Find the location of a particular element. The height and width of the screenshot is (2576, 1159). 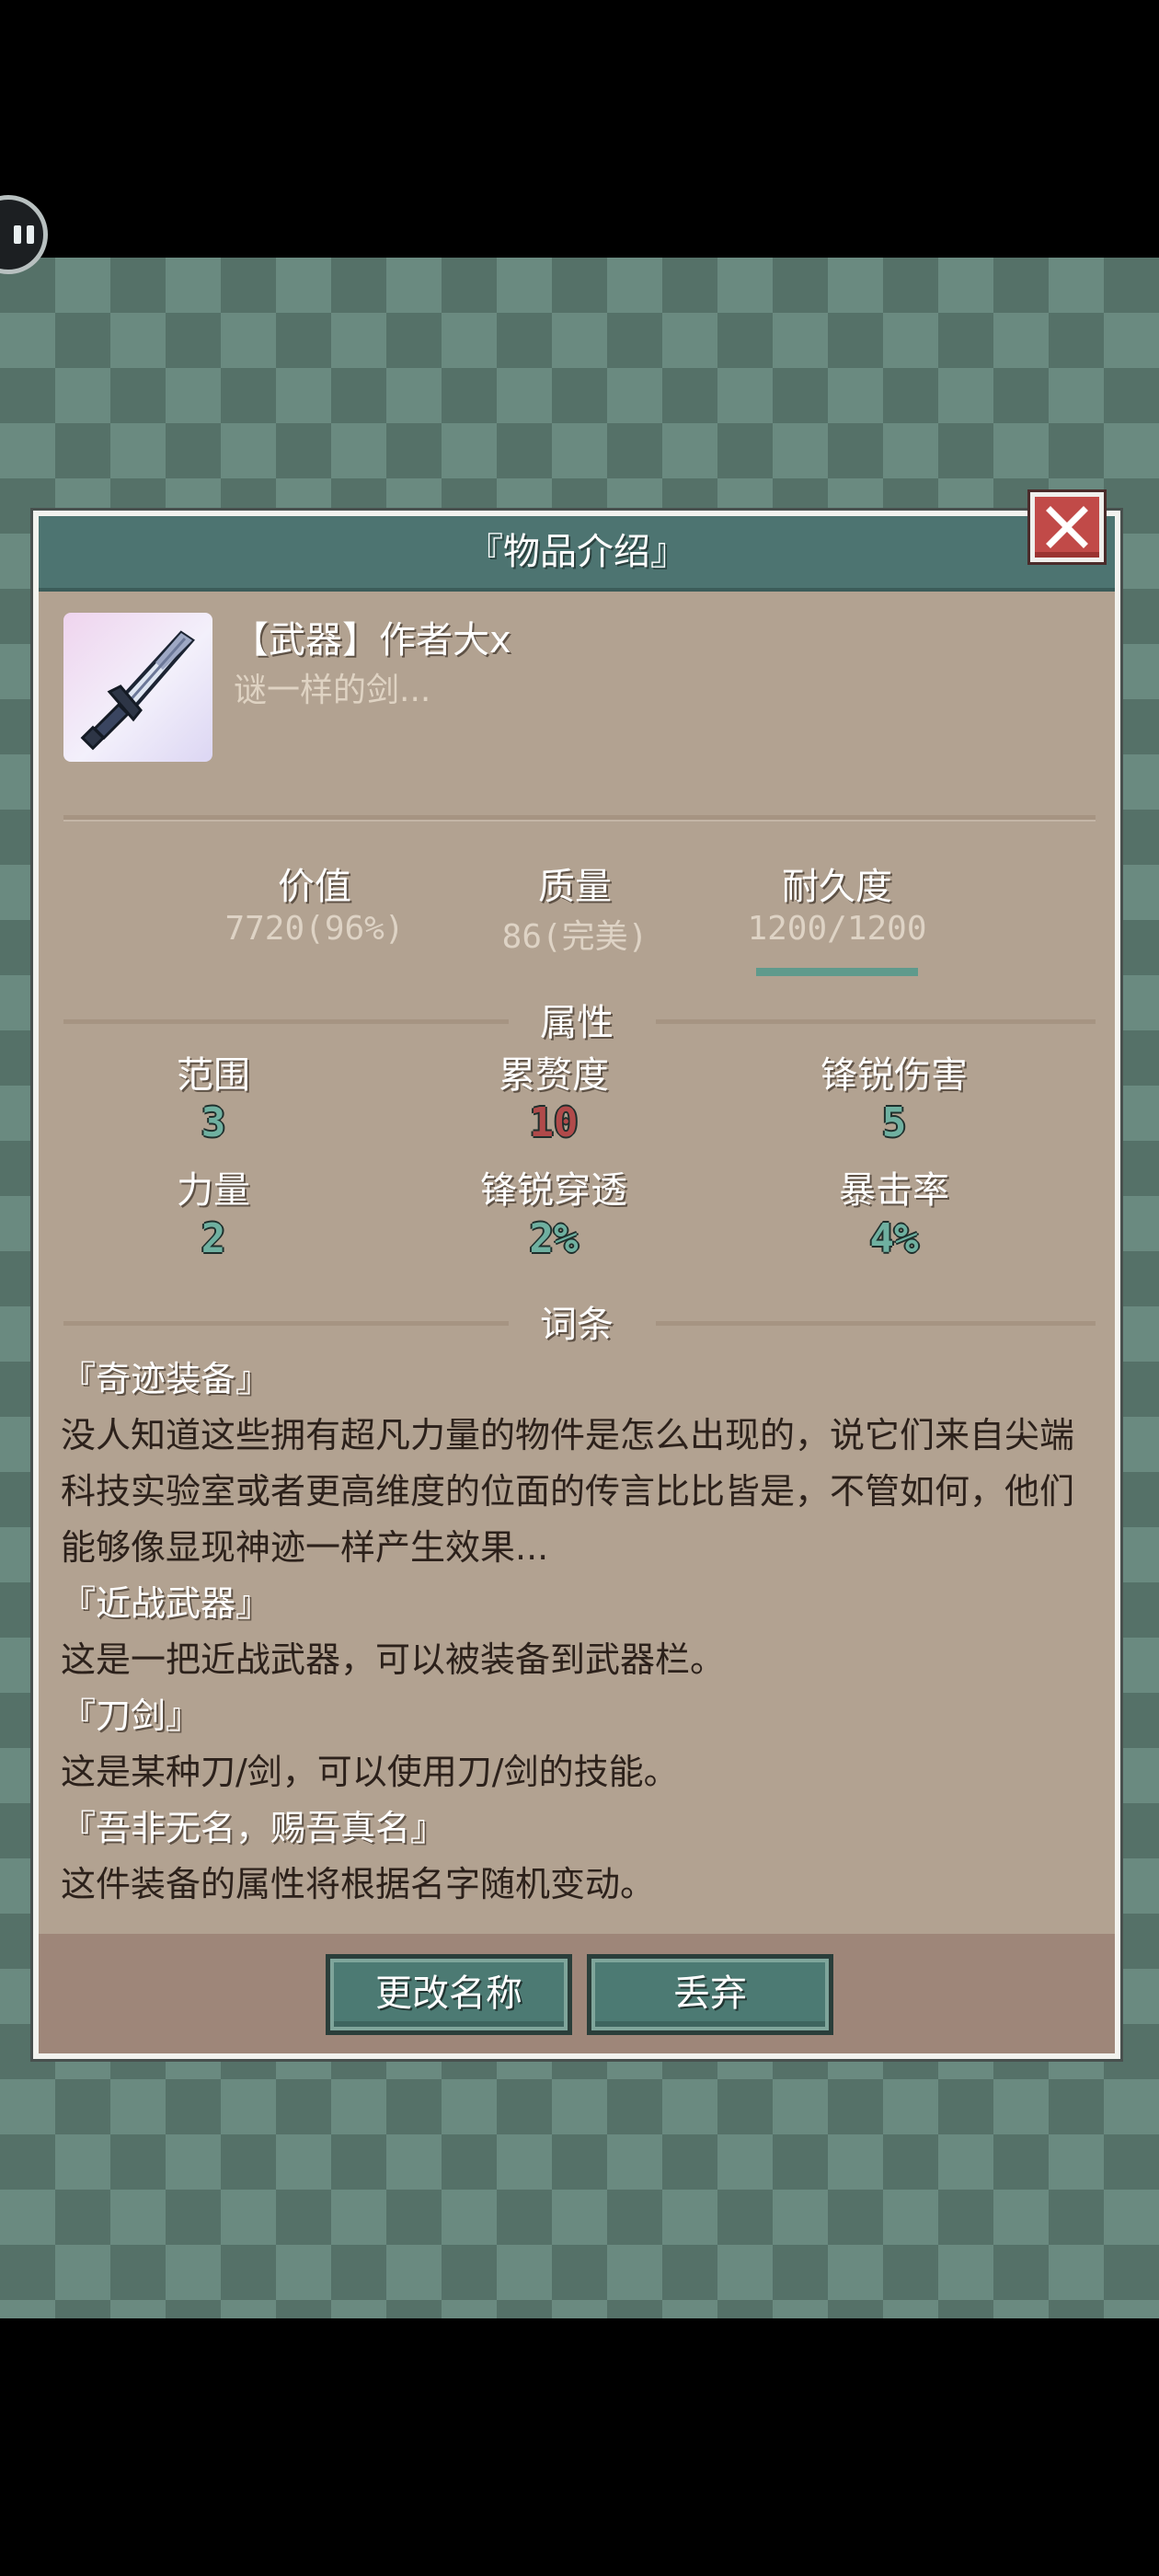

trait-title: 『奇迹装备』 is located at coordinates (166, 1379).